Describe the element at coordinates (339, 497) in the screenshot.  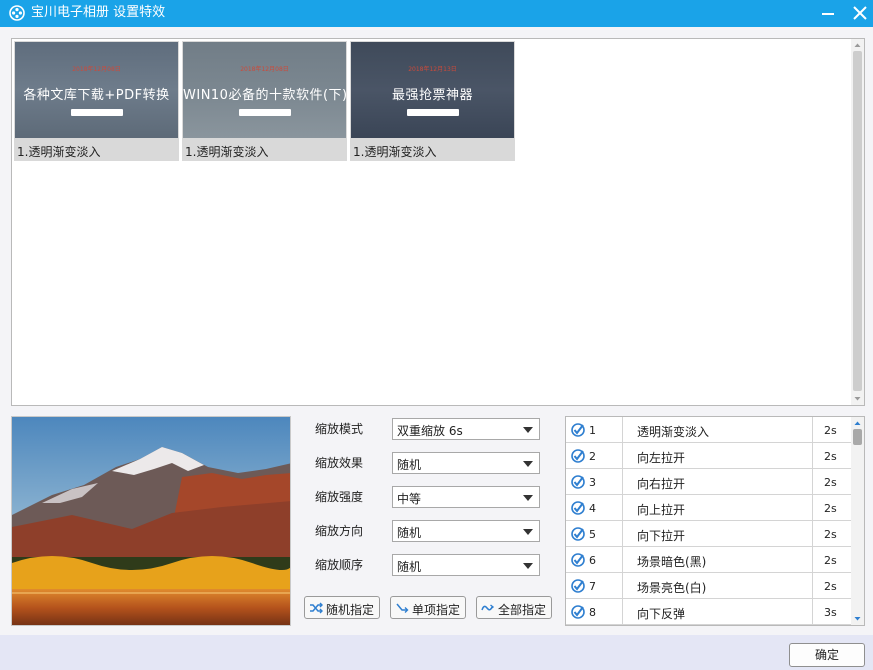
I see `zoom-strength-label: 缩放强度` at that location.